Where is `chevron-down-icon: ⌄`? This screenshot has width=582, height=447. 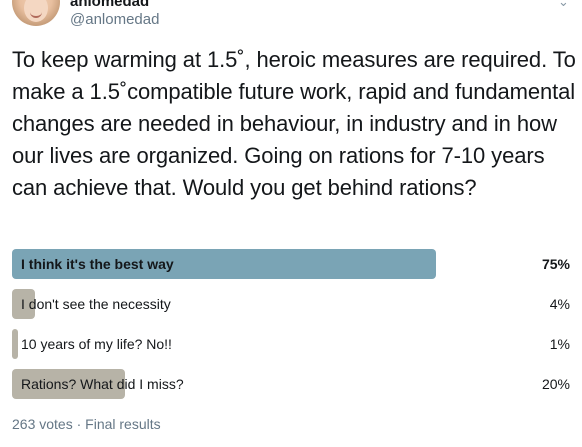
chevron-down-icon: ⌄ is located at coordinates (564, 4).